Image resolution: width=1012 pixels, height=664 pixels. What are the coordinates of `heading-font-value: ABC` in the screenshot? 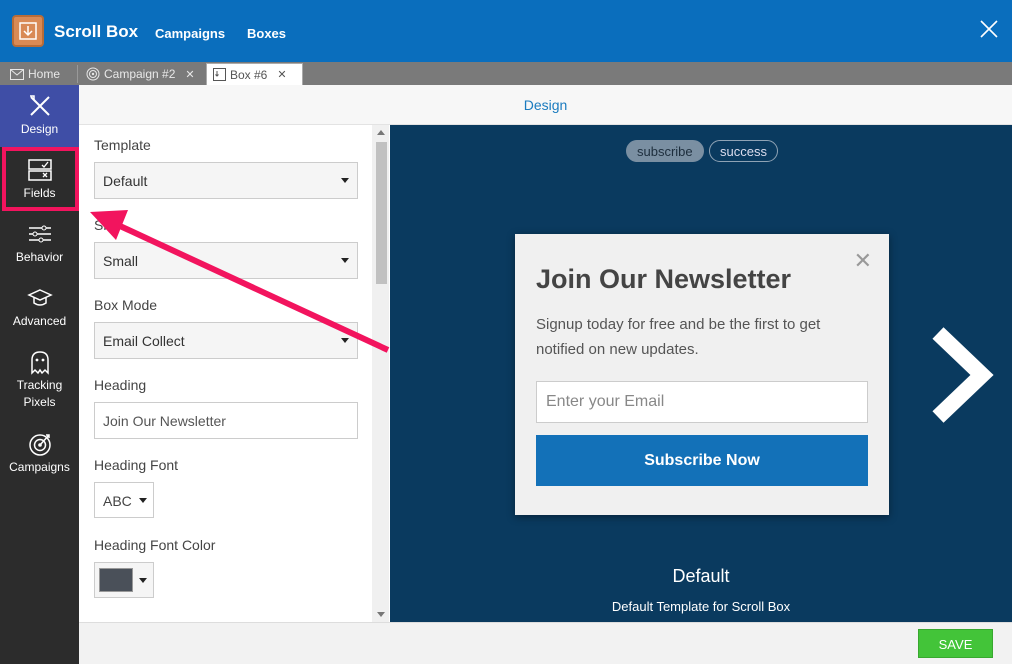 It's located at (117, 501).